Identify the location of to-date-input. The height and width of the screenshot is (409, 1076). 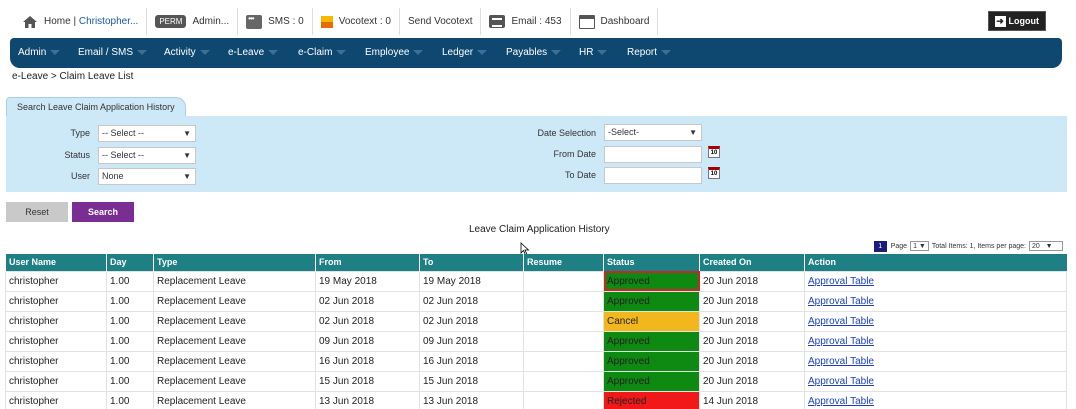
(653, 175).